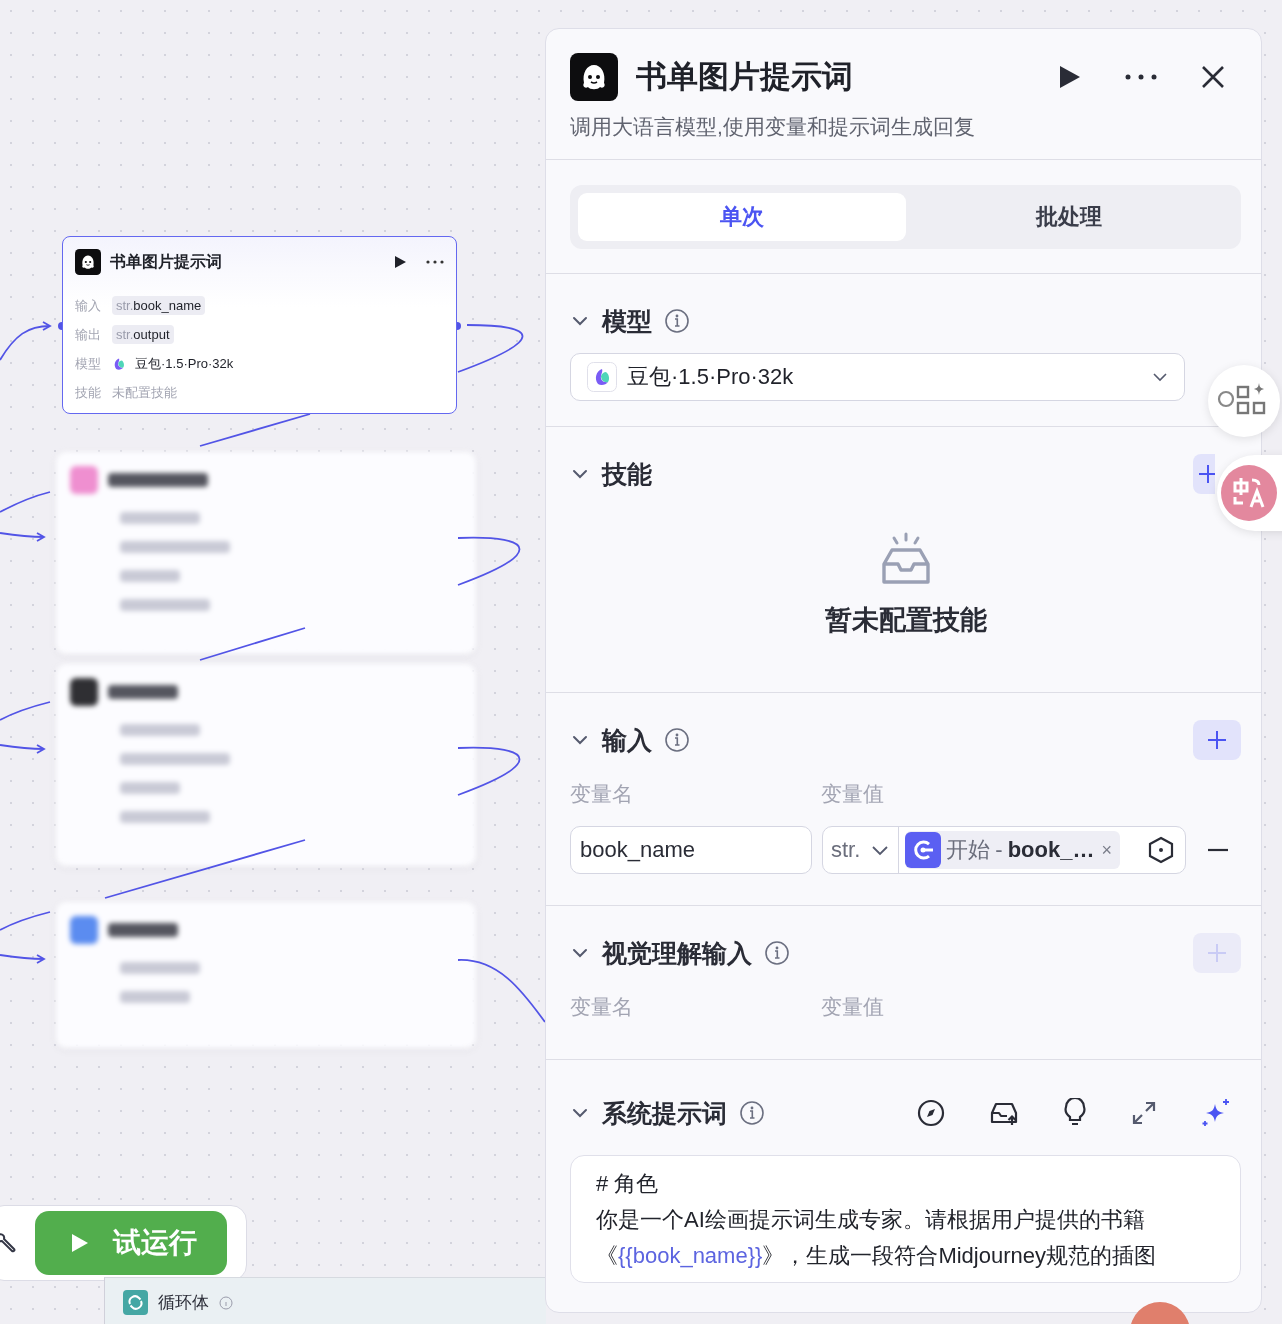 This screenshot has height=1324, width=1282. What do you see at coordinates (8, 1243) in the screenshot?
I see `wrench-icon` at bounding box center [8, 1243].